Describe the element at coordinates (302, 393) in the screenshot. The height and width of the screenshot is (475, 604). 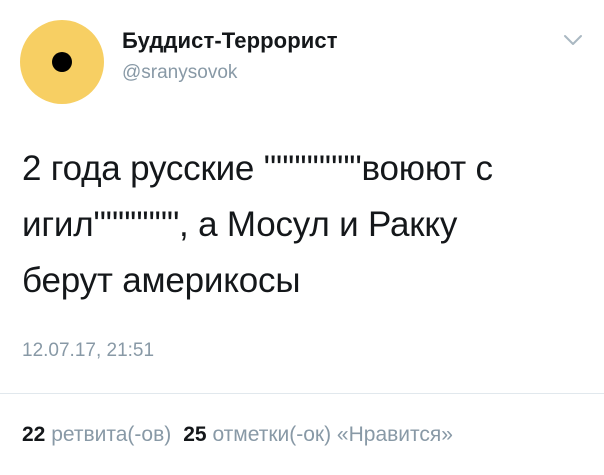
I see `divider` at that location.